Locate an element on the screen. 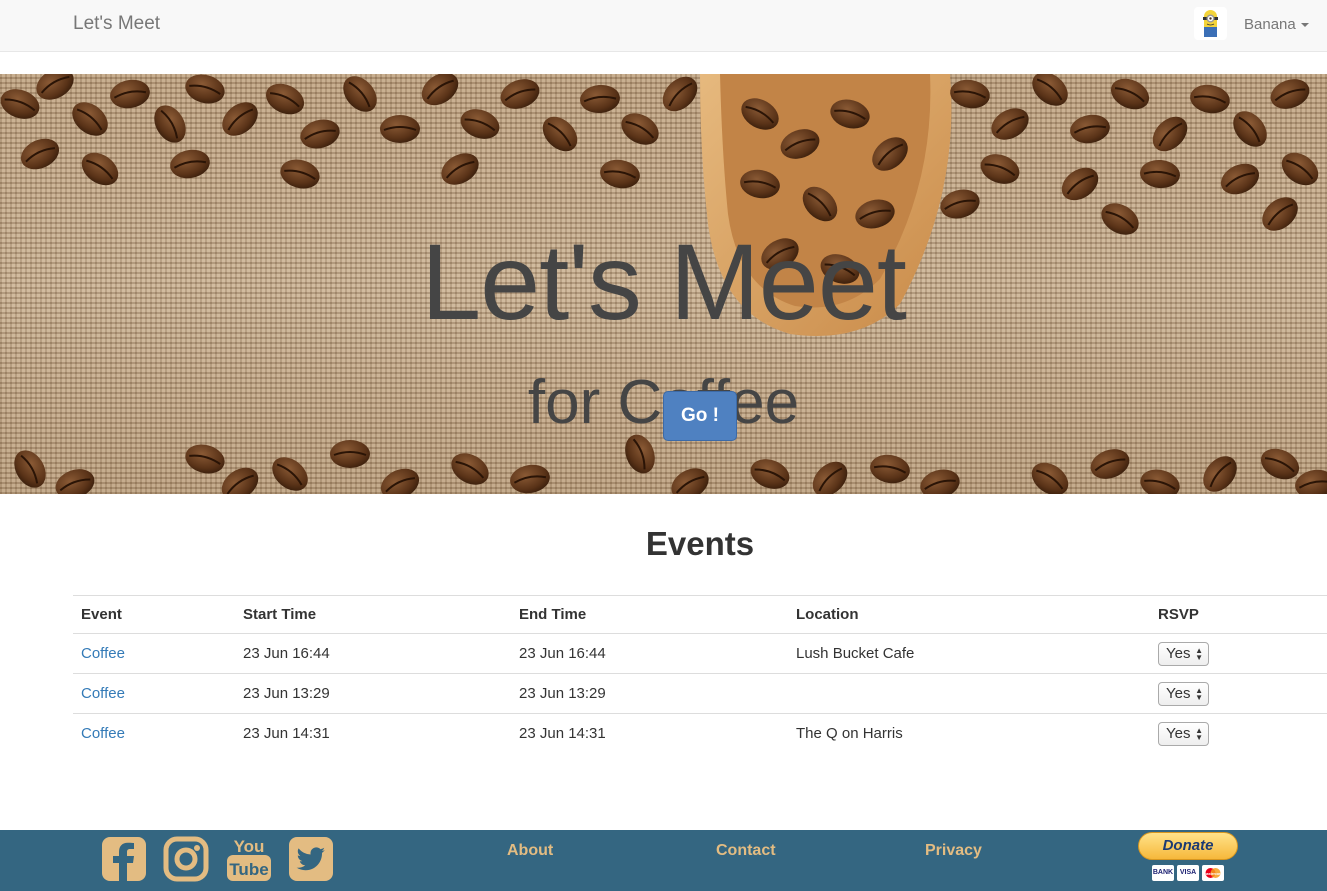 The width and height of the screenshot is (1327, 891). top-navbar: Let's Meet Banana is located at coordinates (663, 26).